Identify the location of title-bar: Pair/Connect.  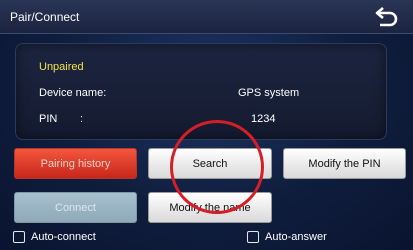
(206, 17).